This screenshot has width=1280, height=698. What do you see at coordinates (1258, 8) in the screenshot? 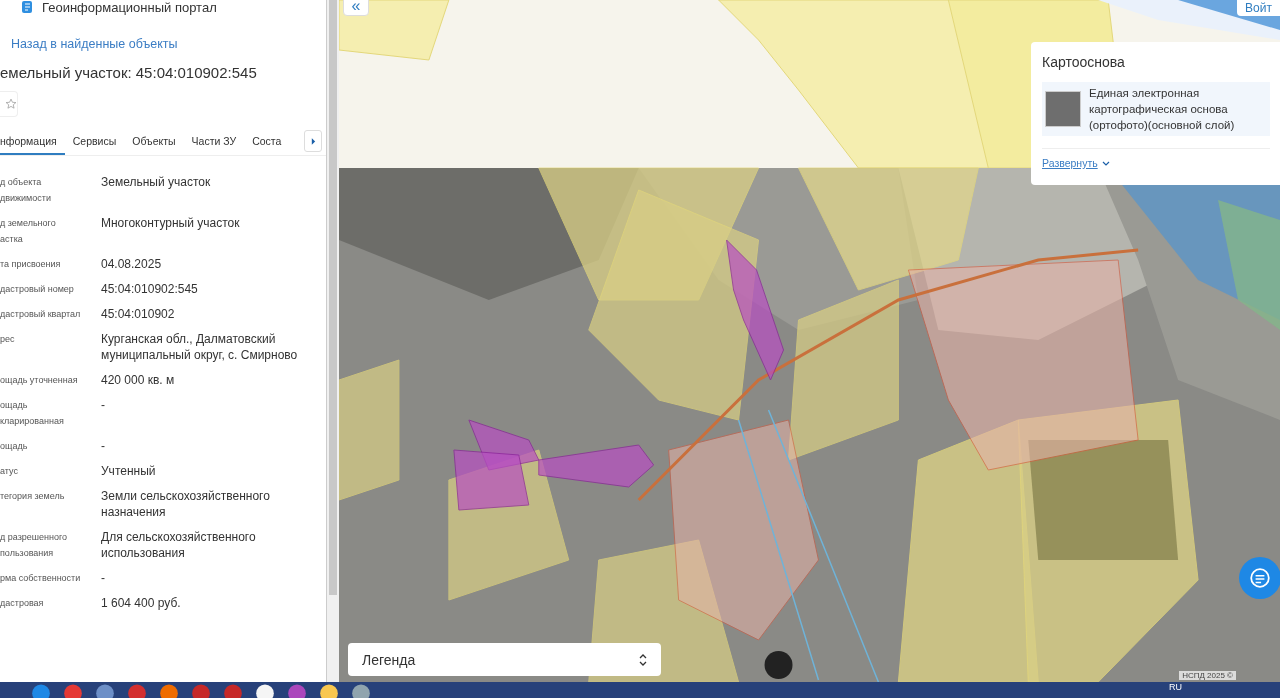
I see `login-button: Войт` at bounding box center [1258, 8].